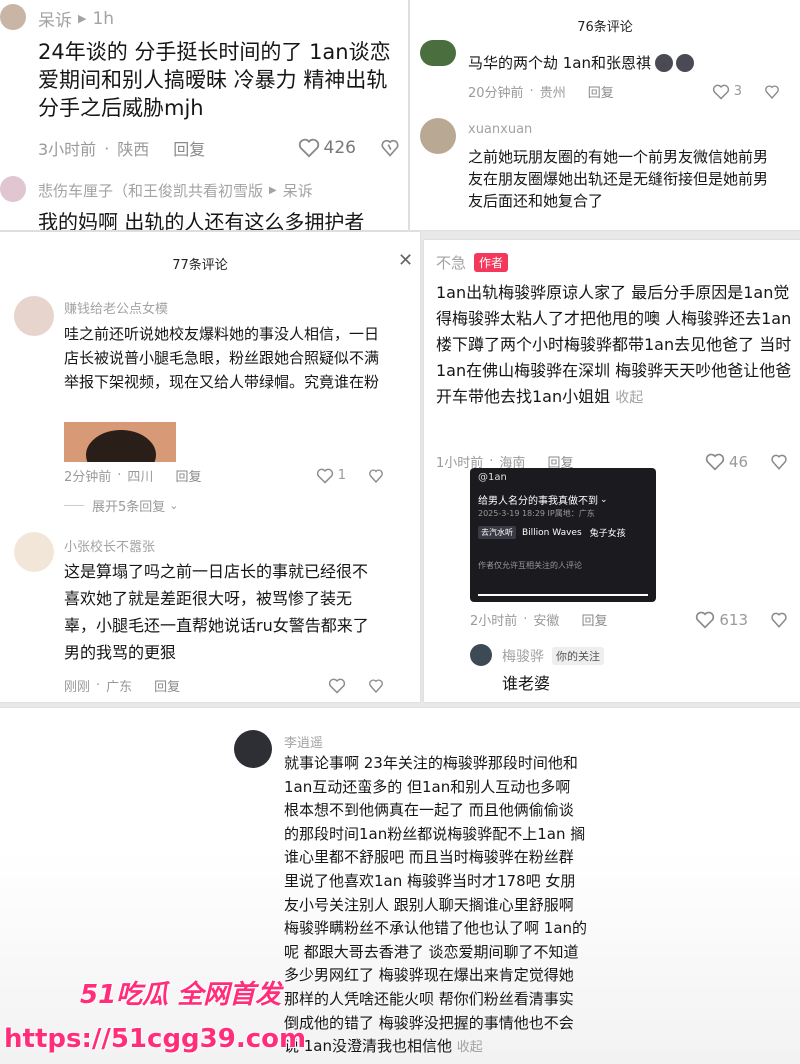 This screenshot has width=800, height=1064. What do you see at coordinates (298, 190) in the screenshot?
I see `reply-to-username: 呆诉` at bounding box center [298, 190].